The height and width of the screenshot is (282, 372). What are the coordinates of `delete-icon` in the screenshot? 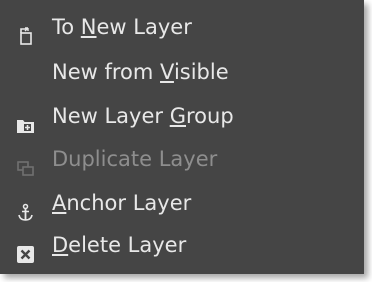 It's located at (25, 249).